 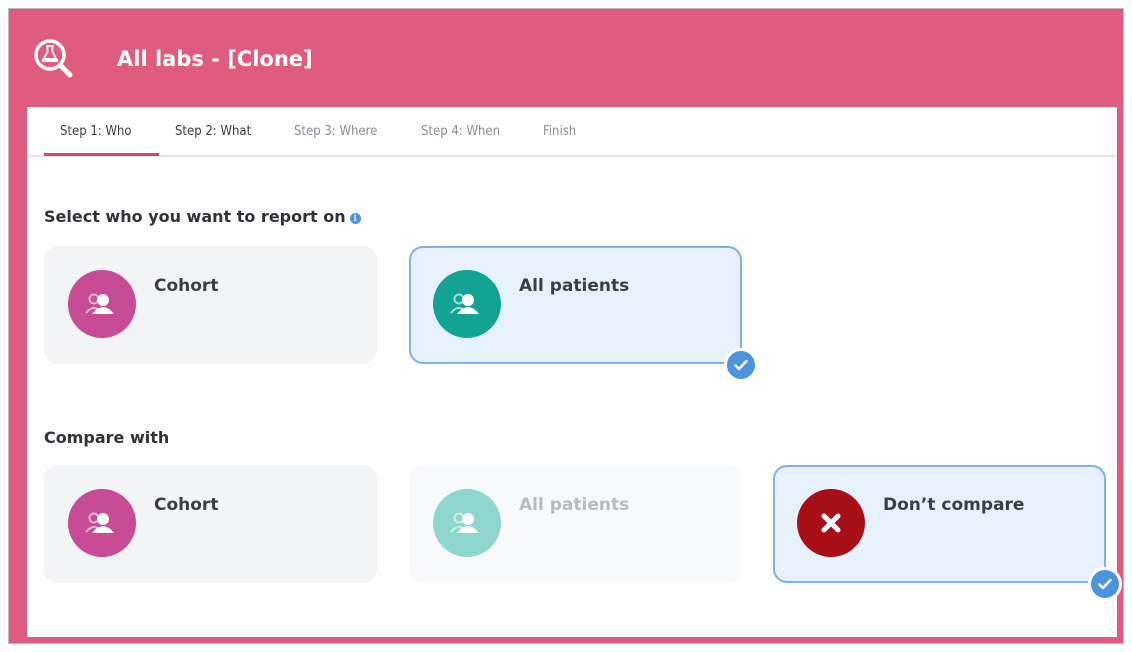 What do you see at coordinates (947, 533) in the screenshot?
I see `dont-compare-card: Don’t compare` at bounding box center [947, 533].